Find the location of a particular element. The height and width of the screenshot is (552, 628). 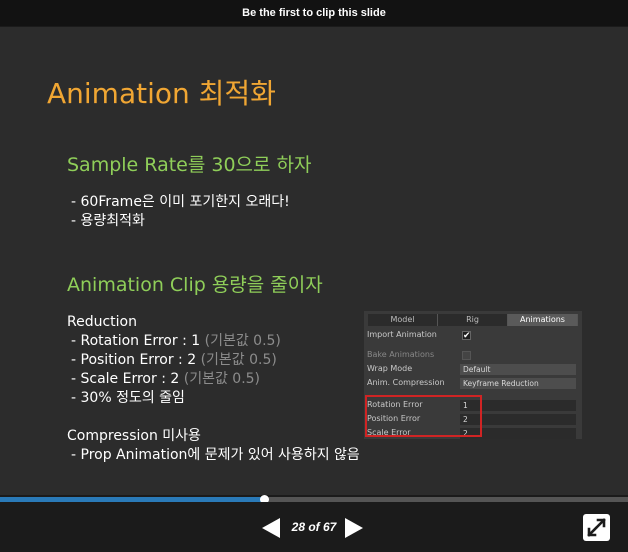

scale-default: (기본값 0.5) is located at coordinates (222, 379).